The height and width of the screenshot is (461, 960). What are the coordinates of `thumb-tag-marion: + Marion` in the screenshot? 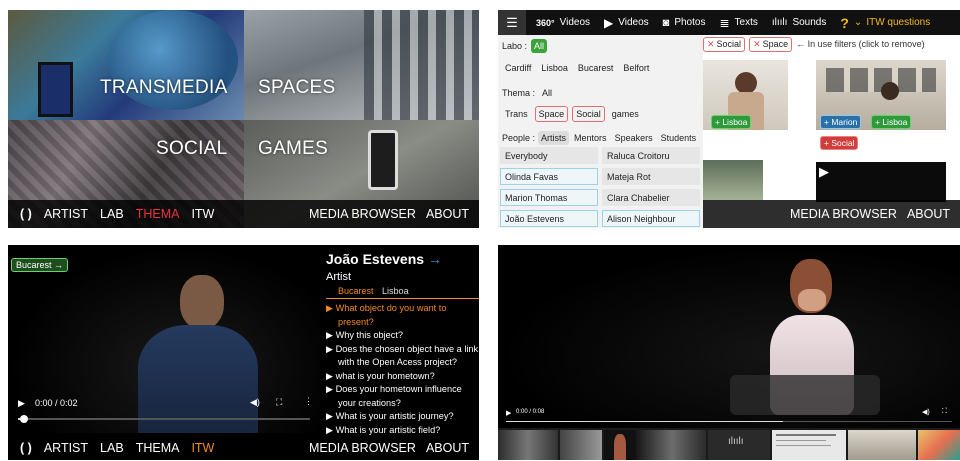 It's located at (841, 122).